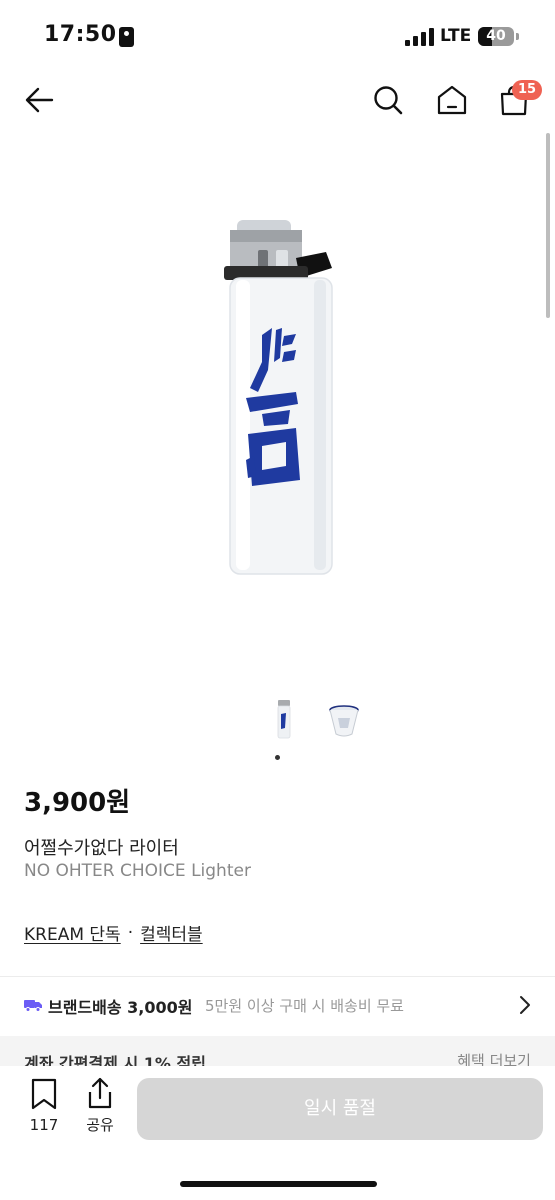  What do you see at coordinates (137, 871) in the screenshot?
I see `product-name-english: NO OHTER CHOICE Lighter` at bounding box center [137, 871].